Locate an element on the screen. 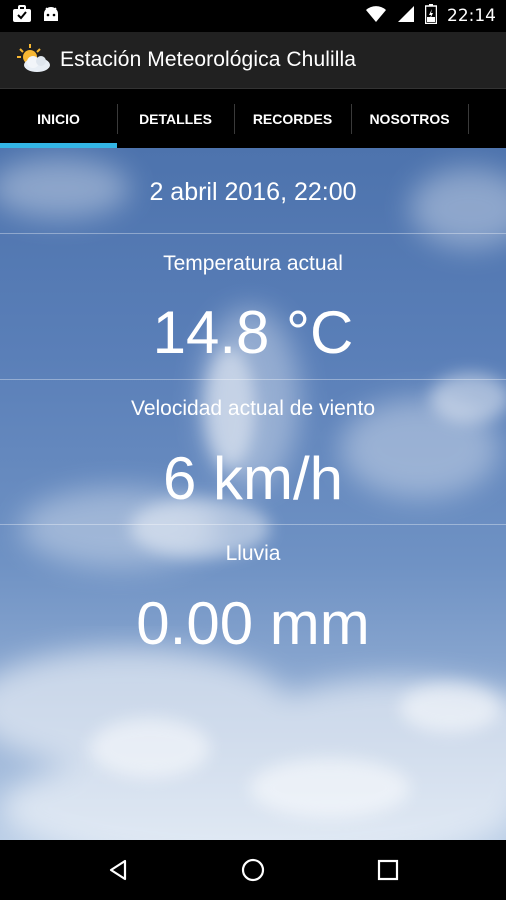 This screenshot has height=900, width=506. app-title: Estación Meteorológica Chulilla is located at coordinates (208, 59).